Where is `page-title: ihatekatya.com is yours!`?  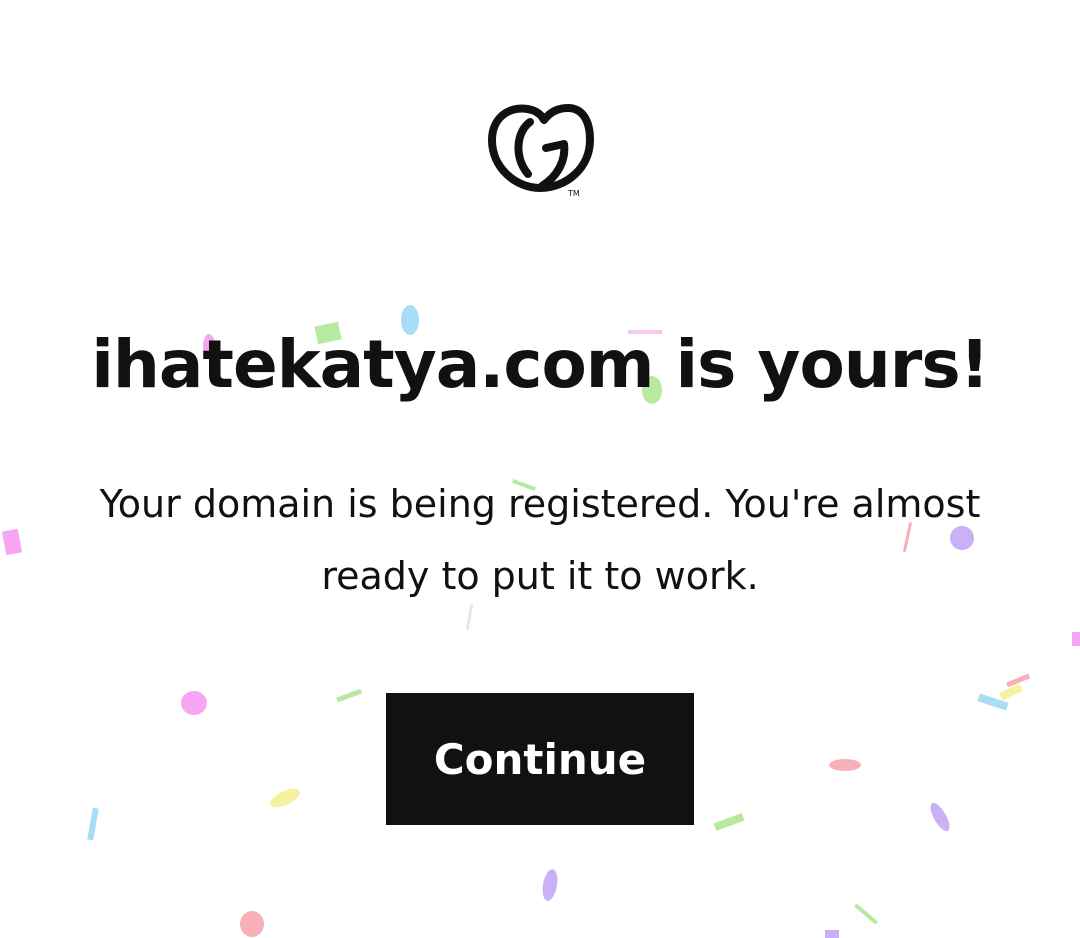
page-title: ihatekatya.com is yours! is located at coordinates (540, 364).